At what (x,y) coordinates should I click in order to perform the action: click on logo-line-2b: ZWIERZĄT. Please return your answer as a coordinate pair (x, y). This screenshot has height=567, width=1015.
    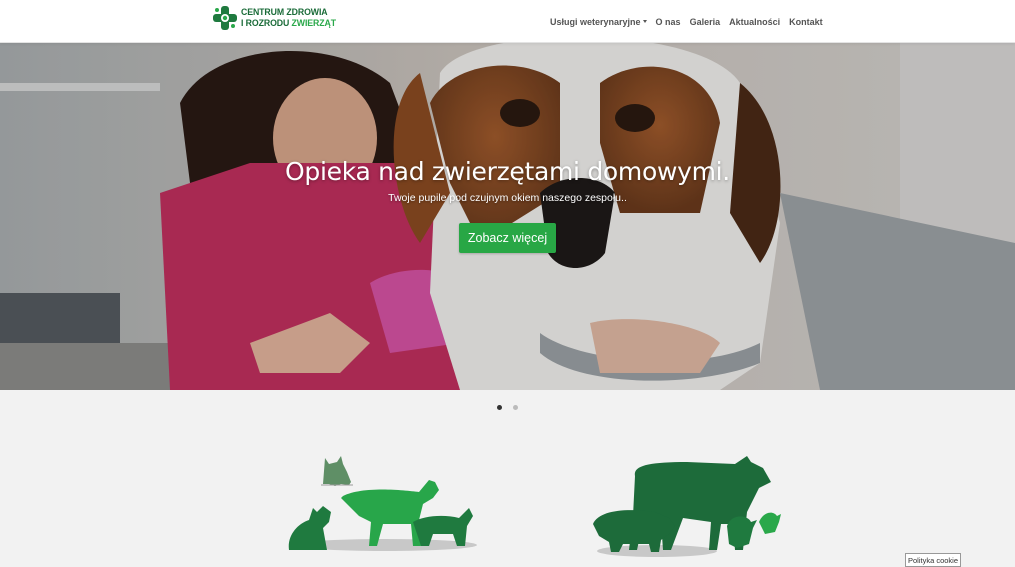
    Looking at the image, I should click on (314, 23).